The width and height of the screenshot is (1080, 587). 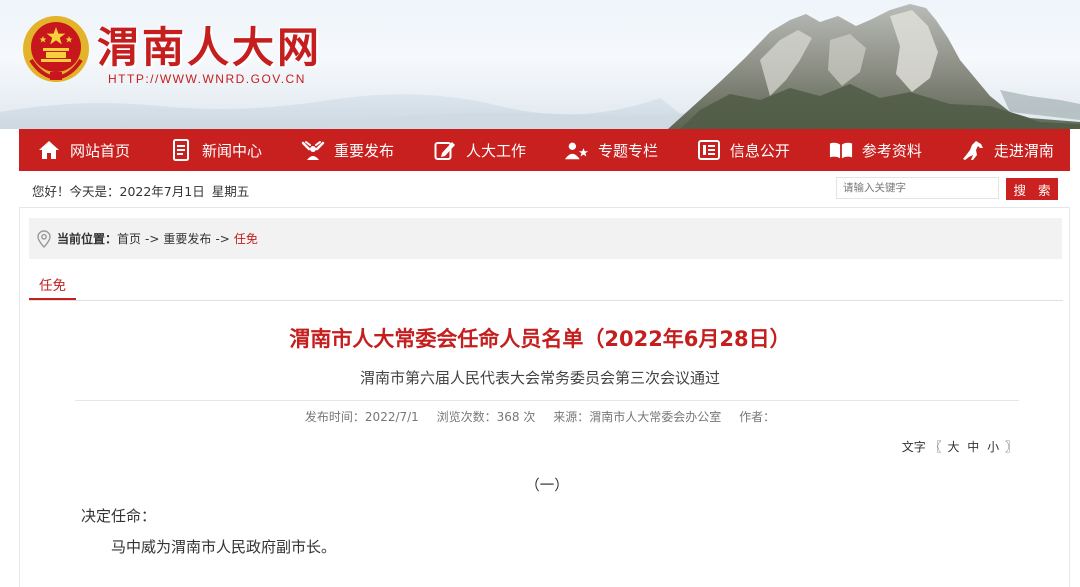 What do you see at coordinates (363, 150) in the screenshot?
I see `nav-item-label: 重要发布` at bounding box center [363, 150].